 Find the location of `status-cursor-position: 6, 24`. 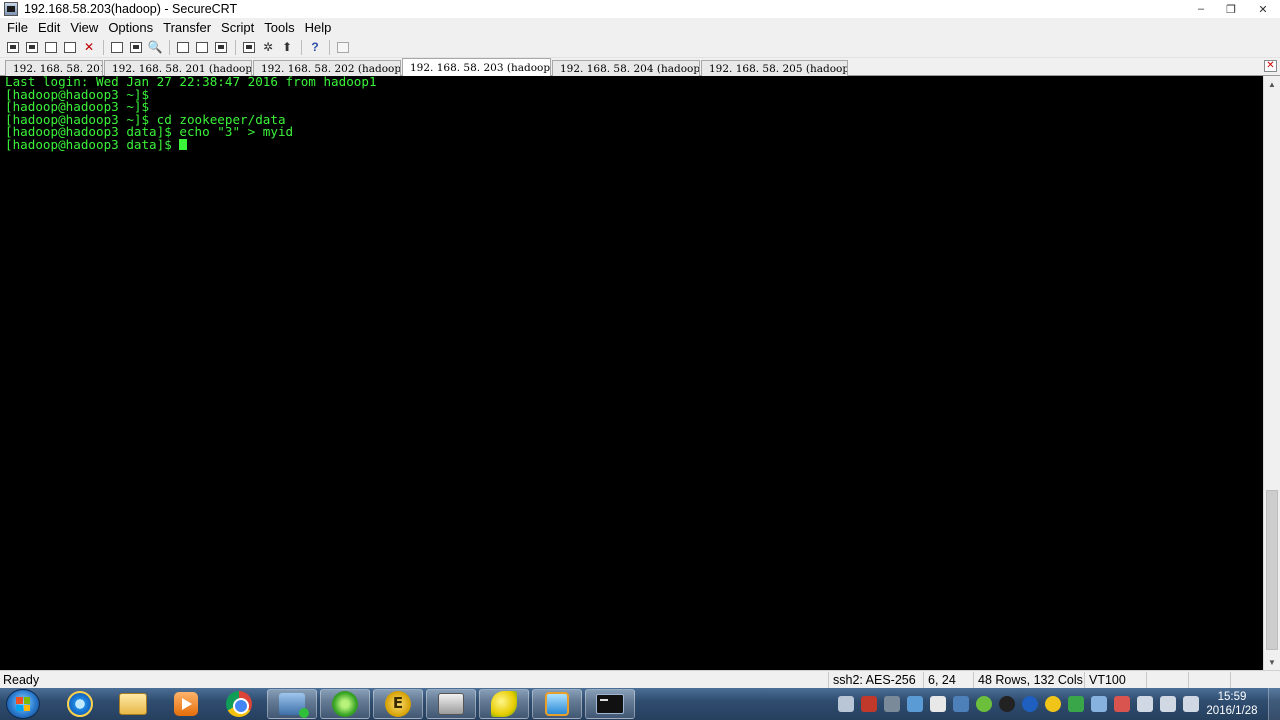

status-cursor-position: 6, 24 is located at coordinates (946, 680).